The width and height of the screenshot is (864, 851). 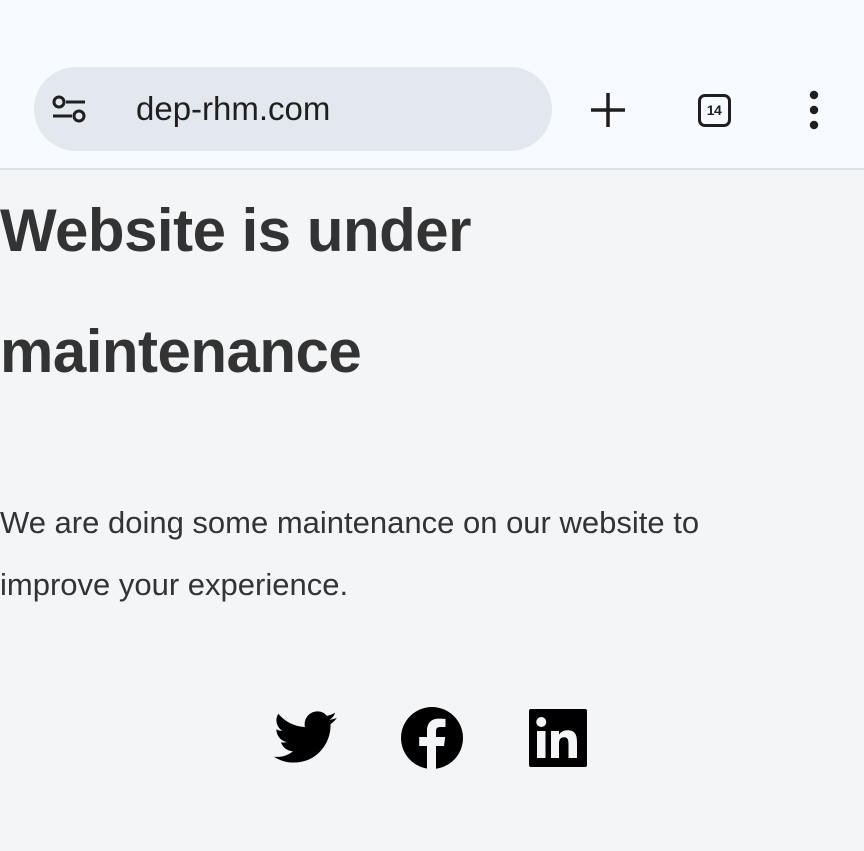 I want to click on new-tab-button, so click(x=608, y=110).